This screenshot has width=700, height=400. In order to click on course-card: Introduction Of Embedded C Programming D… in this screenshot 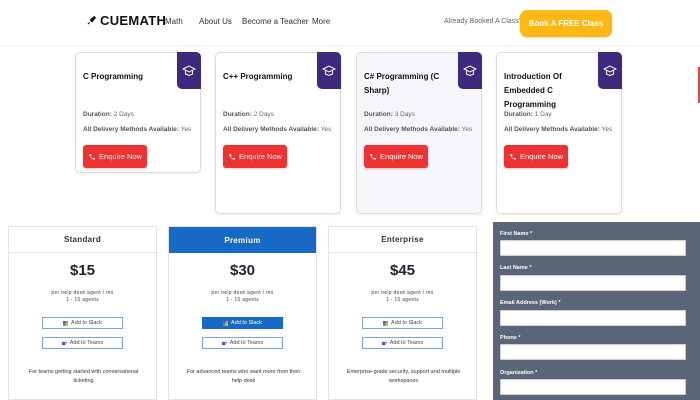, I will do `click(559, 133)`.